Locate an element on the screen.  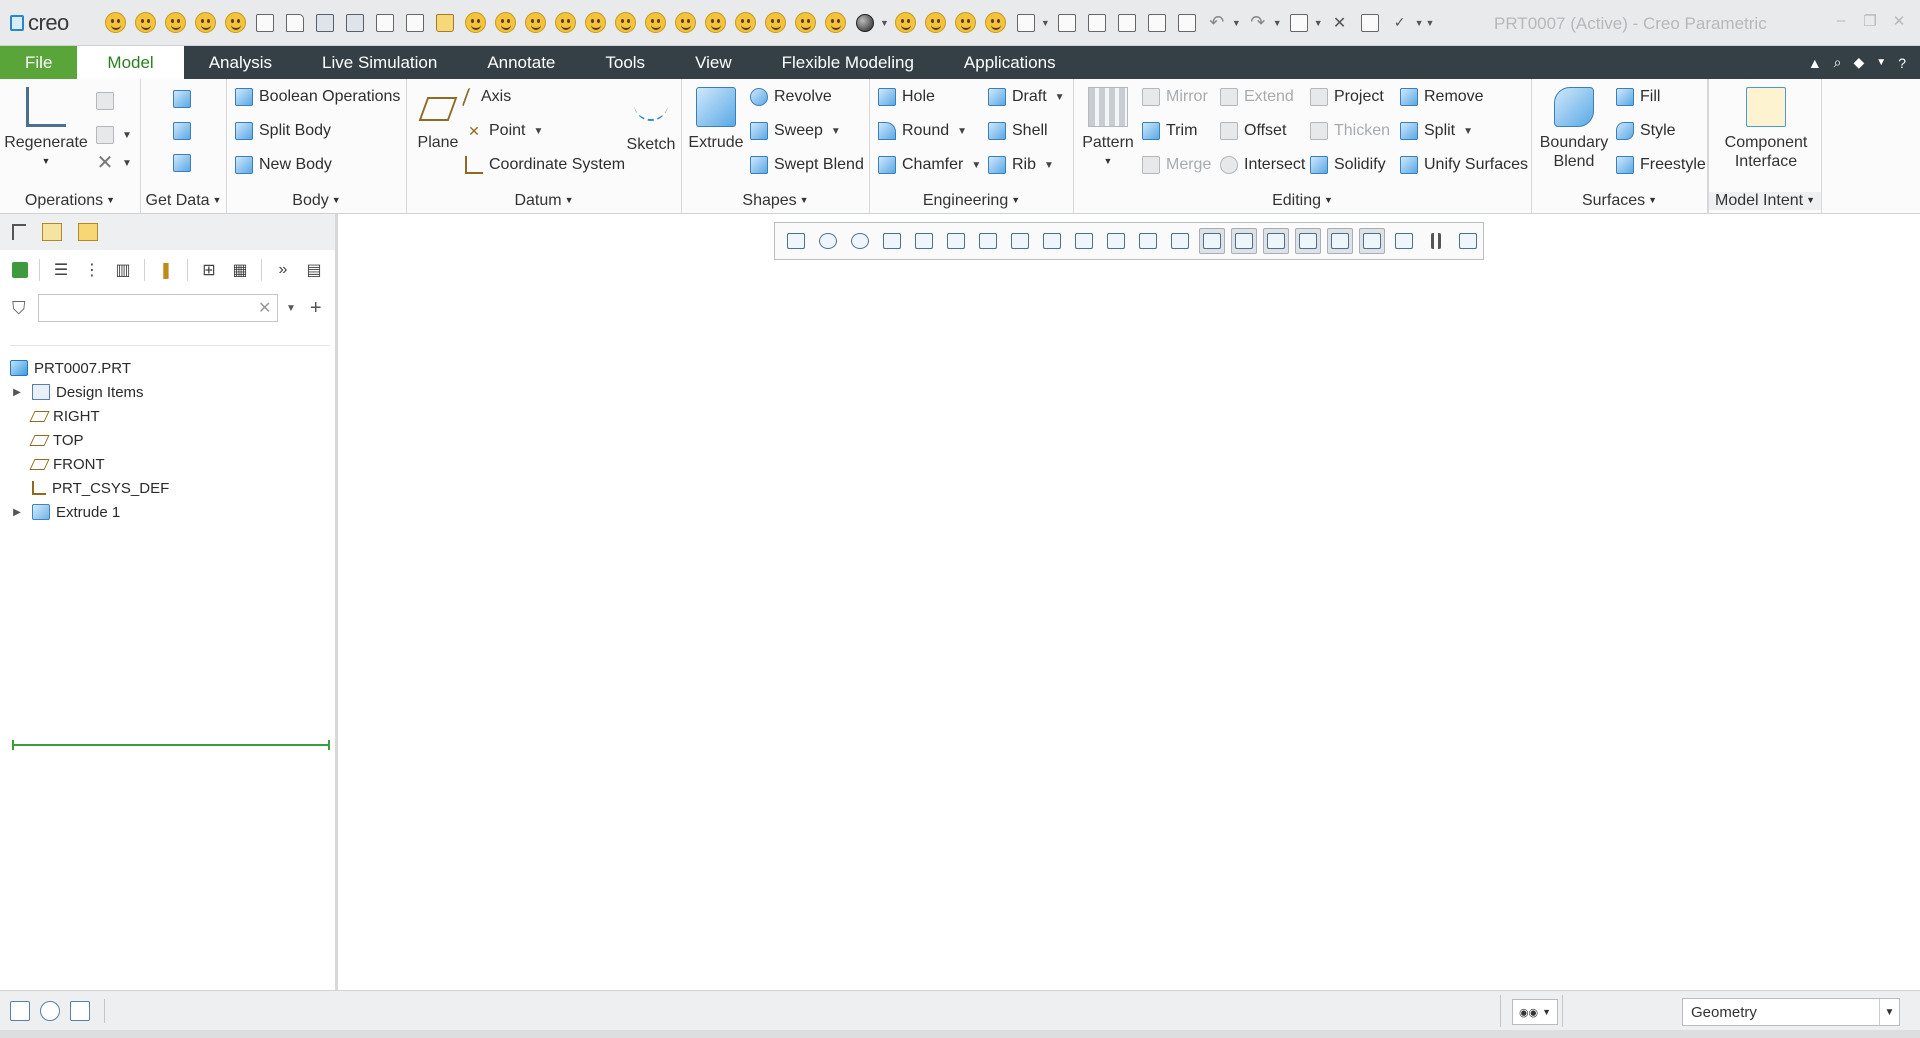
minimize-icon: – is located at coordinates (1841, 21).